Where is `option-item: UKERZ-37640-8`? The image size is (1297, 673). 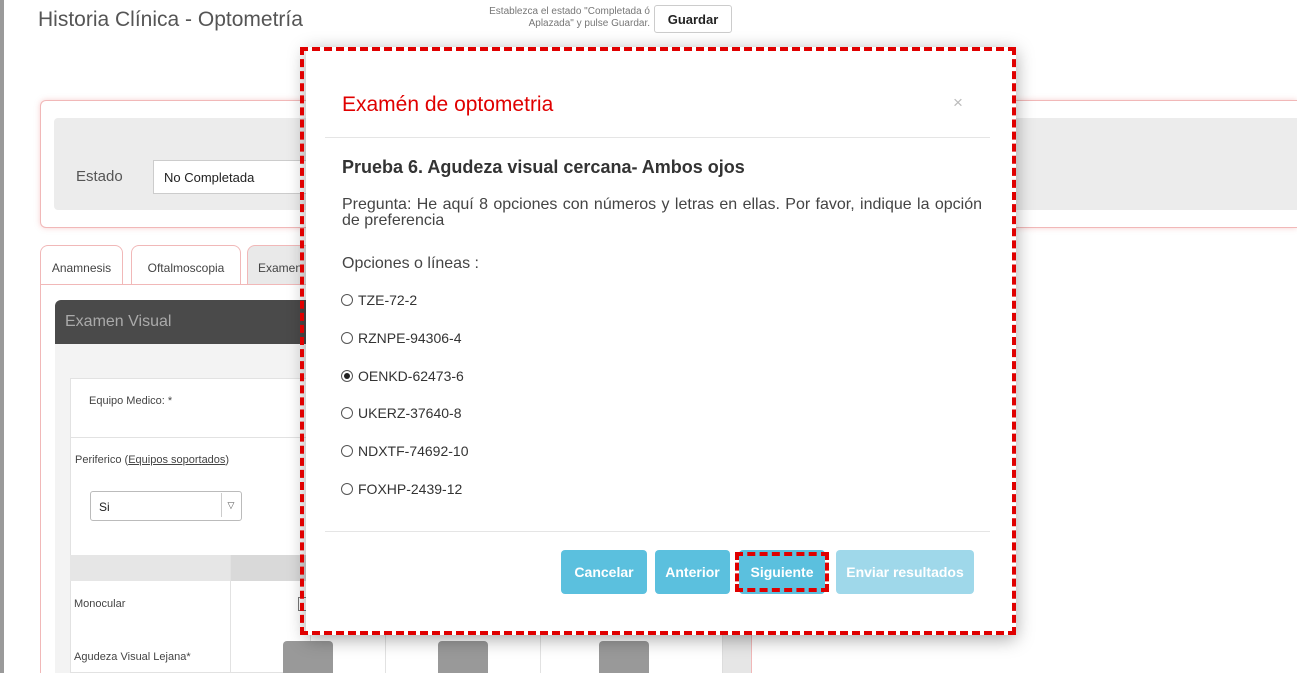
option-item: UKERZ-37640-8 is located at coordinates (401, 413).